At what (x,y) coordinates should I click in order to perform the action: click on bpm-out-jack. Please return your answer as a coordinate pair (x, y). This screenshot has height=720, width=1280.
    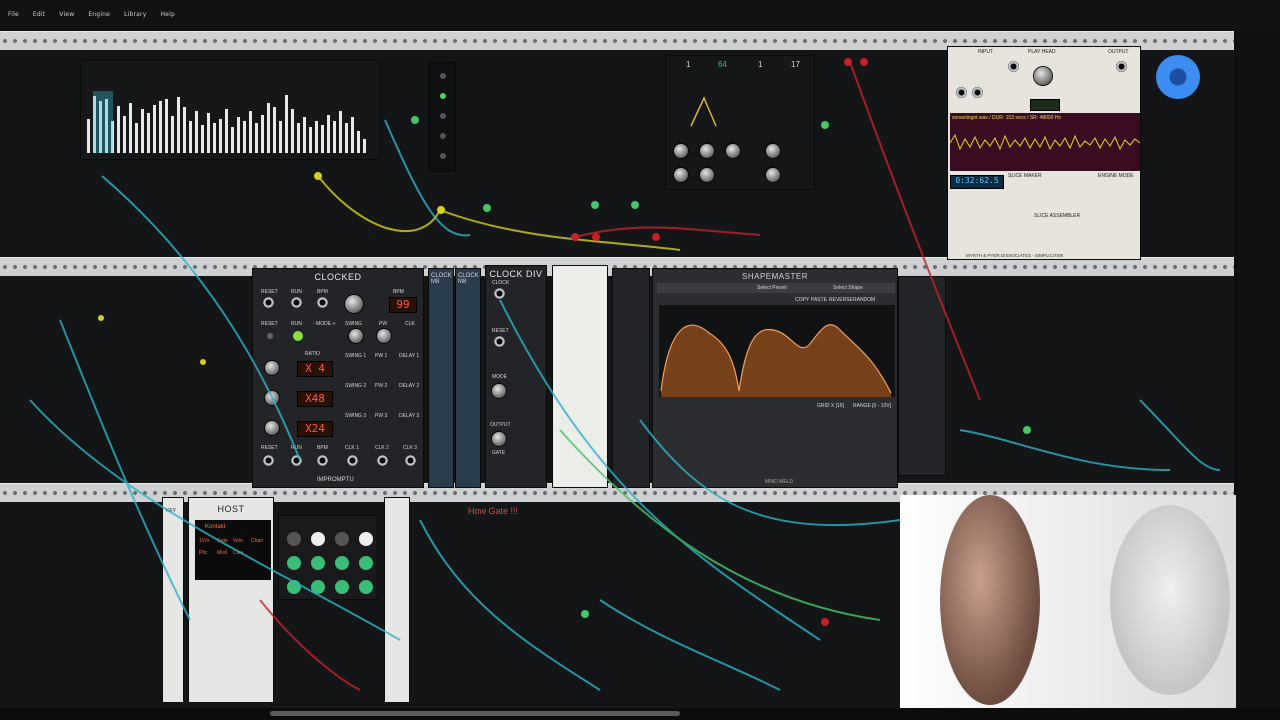
    Looking at the image, I should click on (322, 460).